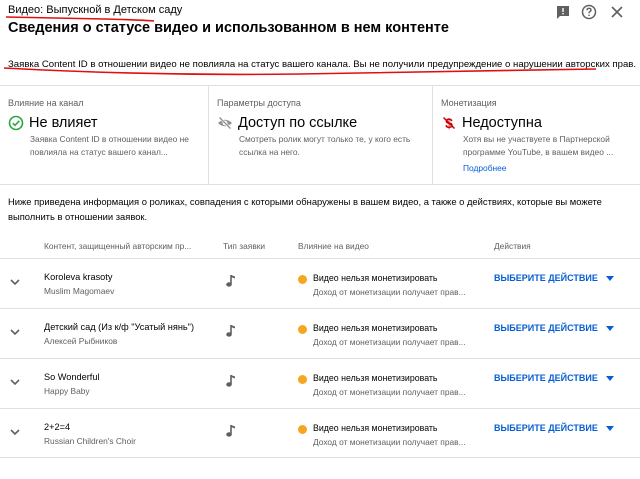  What do you see at coordinates (589, 12) in the screenshot?
I see `help-icon` at bounding box center [589, 12].